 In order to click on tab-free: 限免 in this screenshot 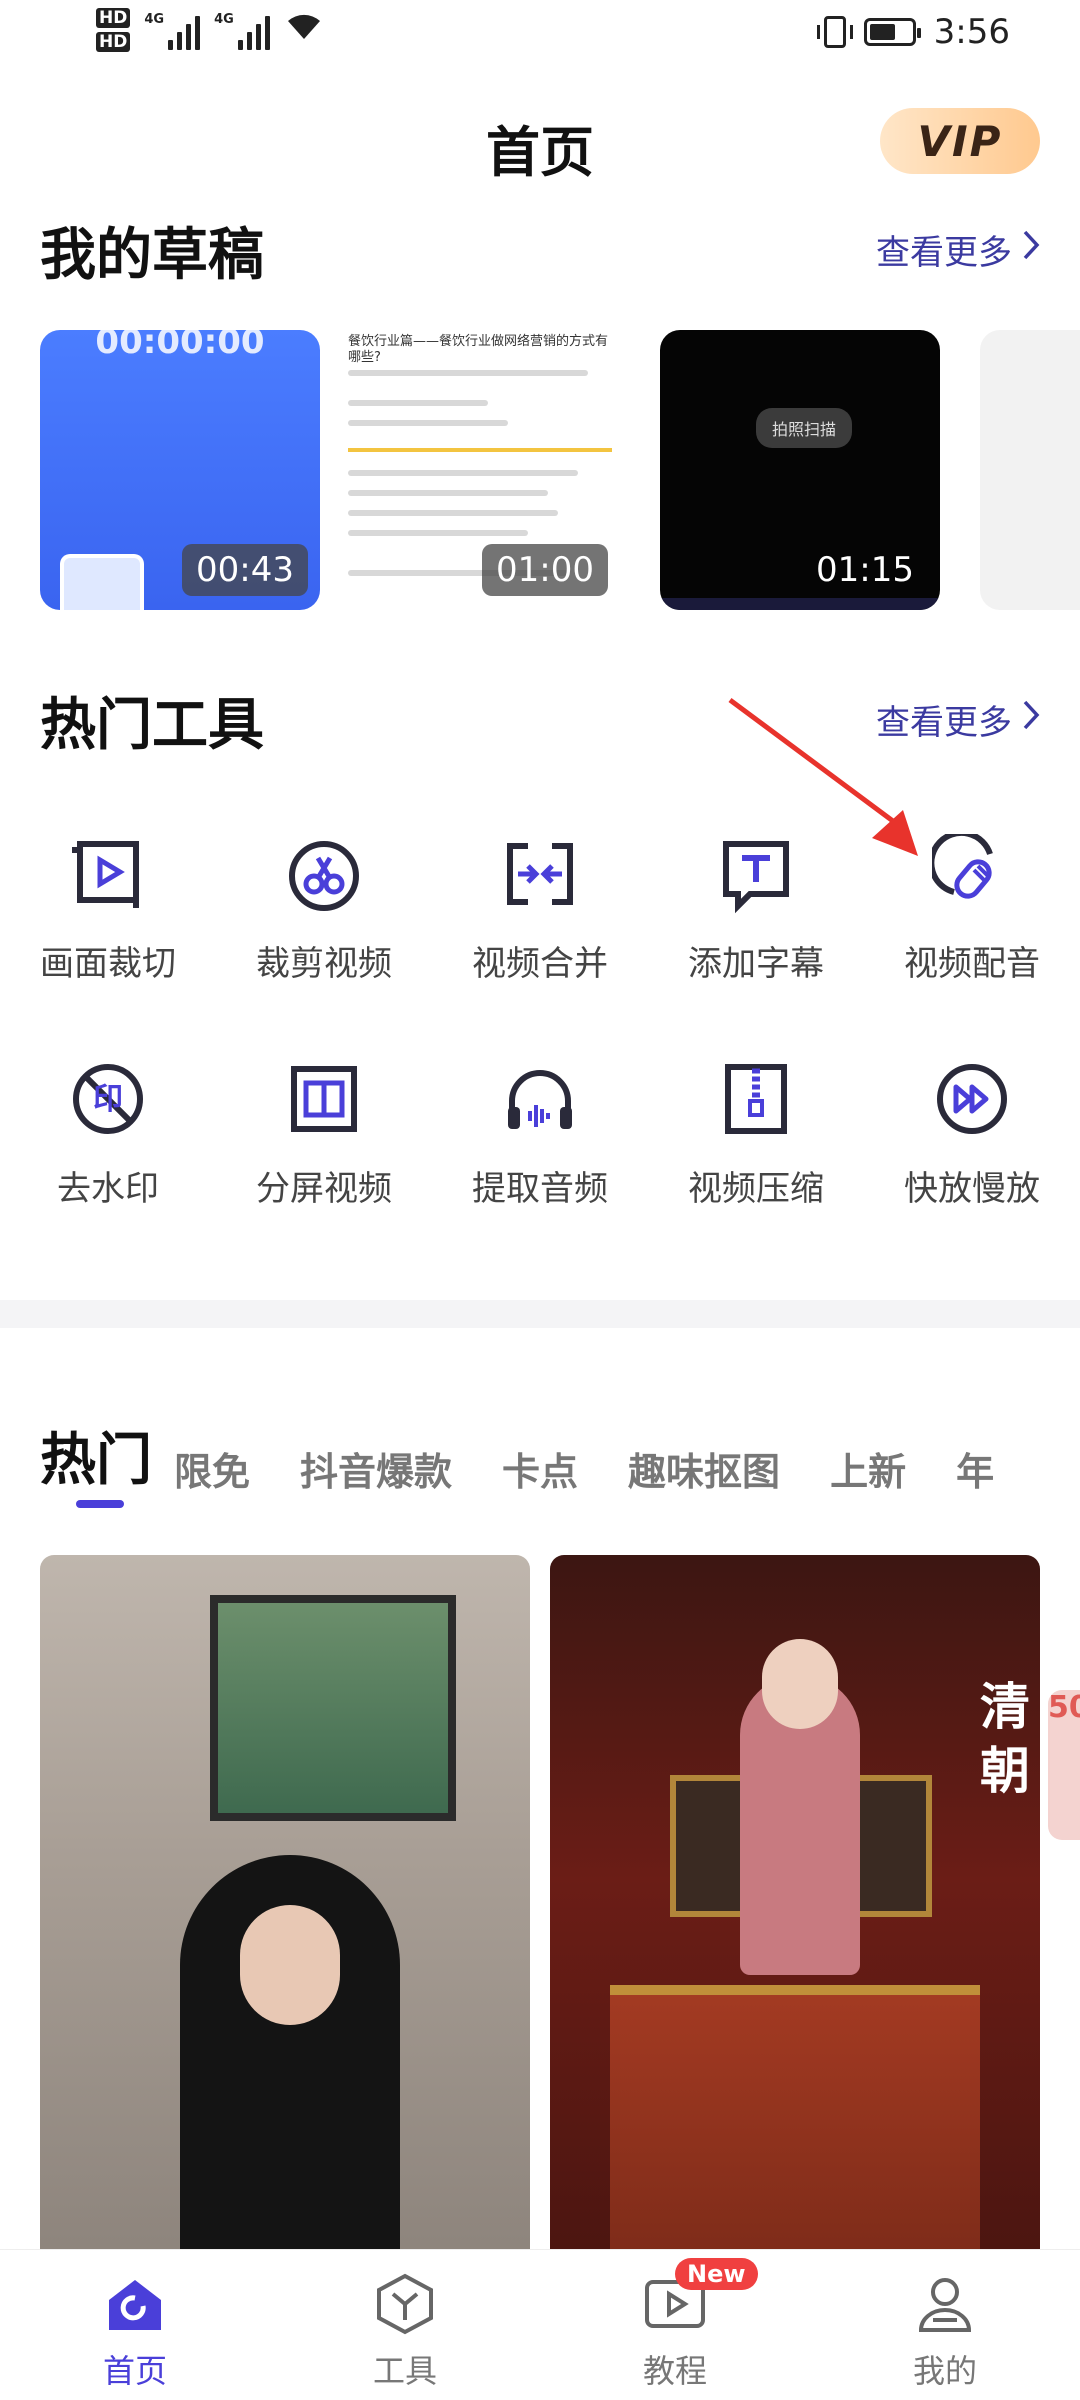, I will do `click(212, 1468)`.